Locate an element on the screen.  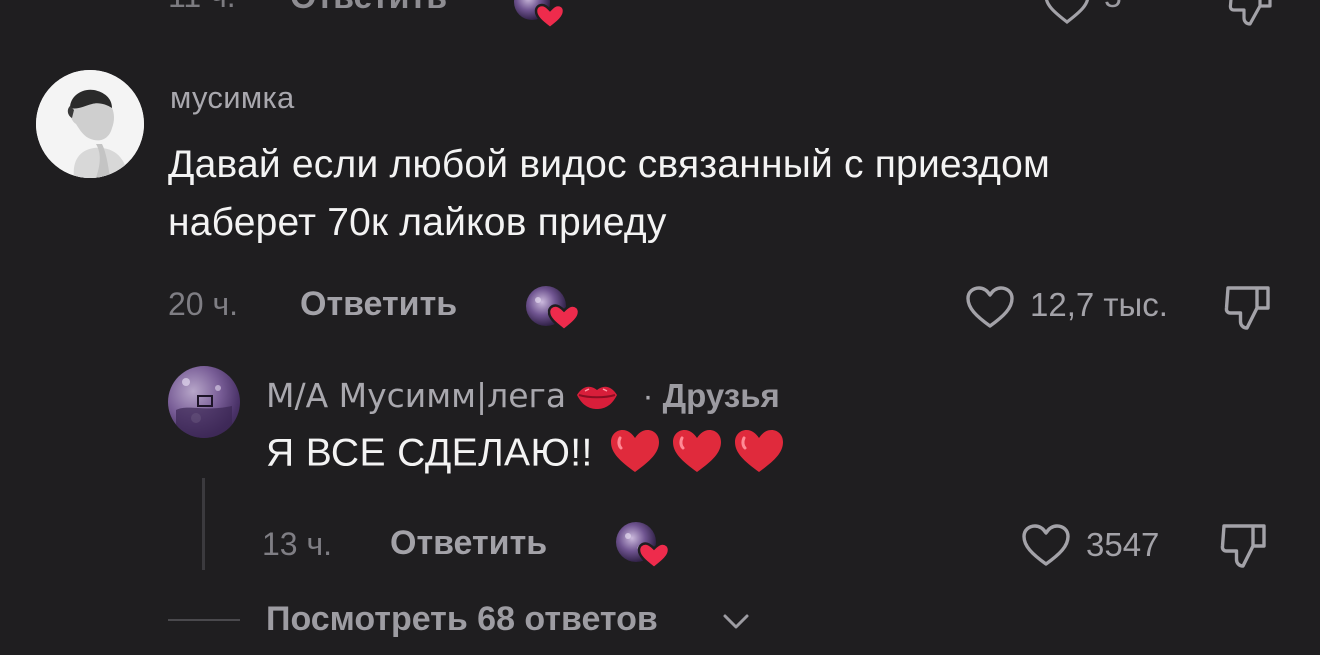
lips-emoji-icon is located at coordinates (601, 395).